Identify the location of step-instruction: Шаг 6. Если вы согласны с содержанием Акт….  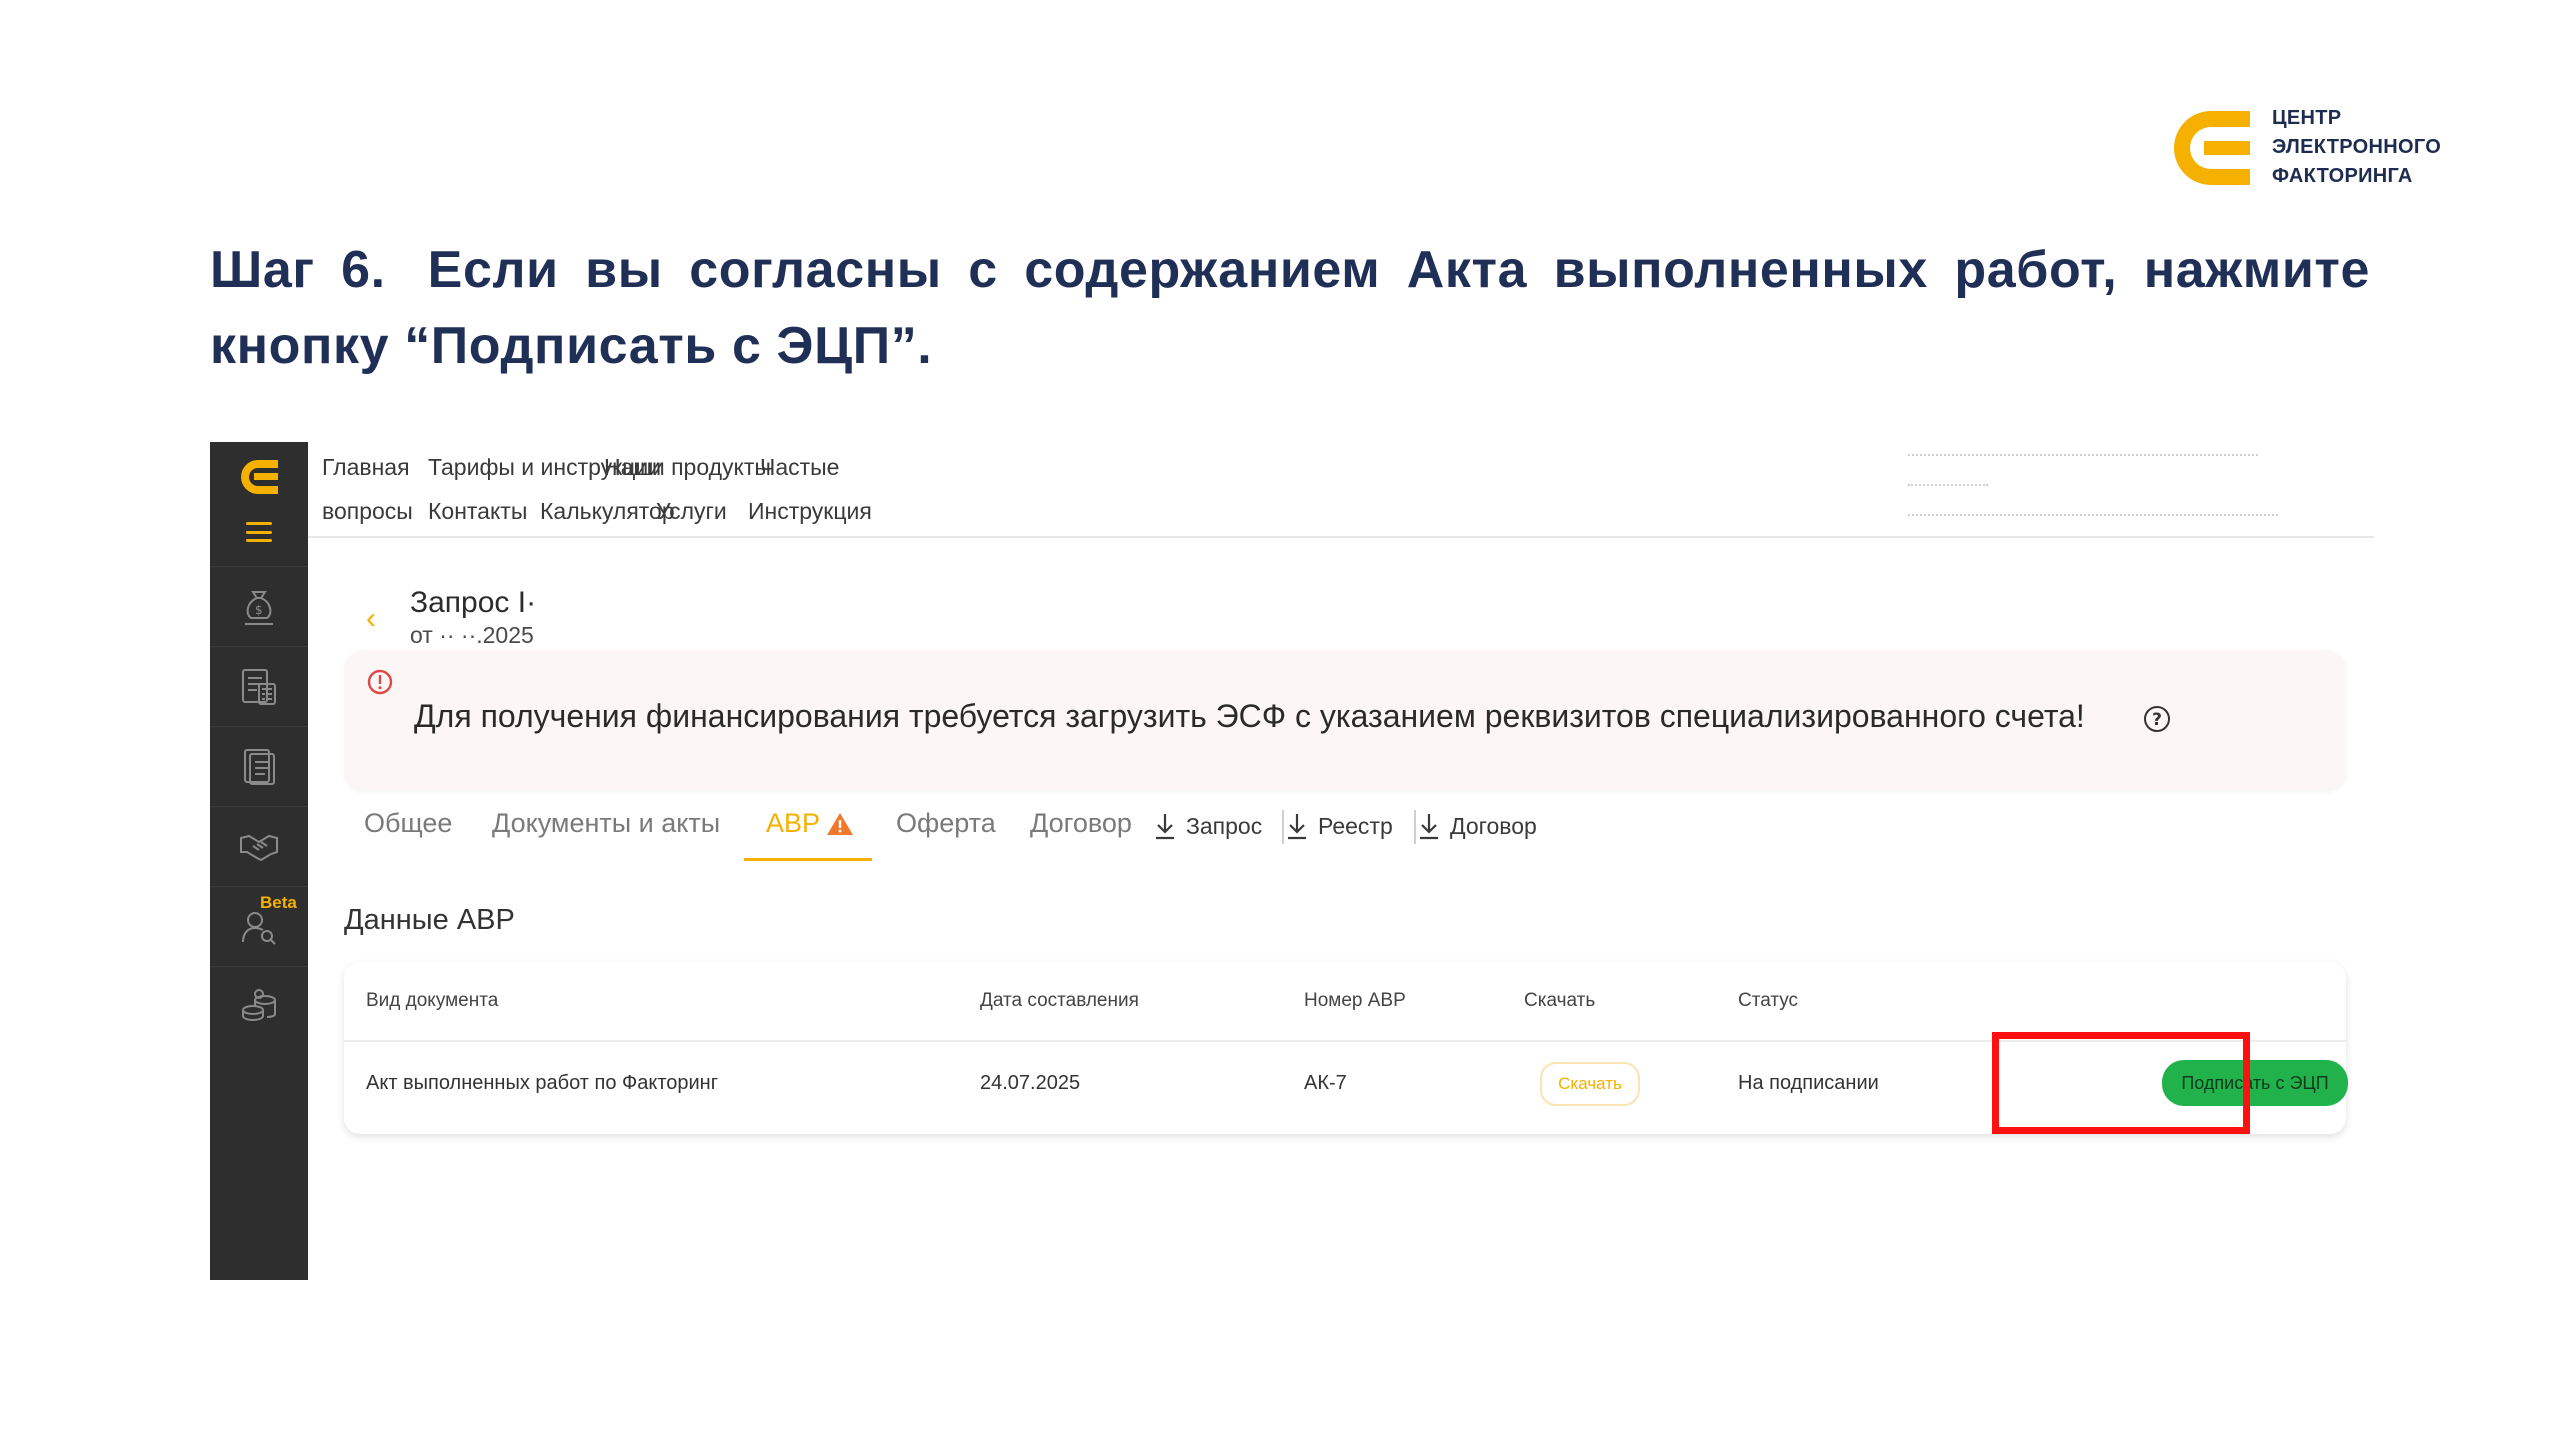
(1290, 308).